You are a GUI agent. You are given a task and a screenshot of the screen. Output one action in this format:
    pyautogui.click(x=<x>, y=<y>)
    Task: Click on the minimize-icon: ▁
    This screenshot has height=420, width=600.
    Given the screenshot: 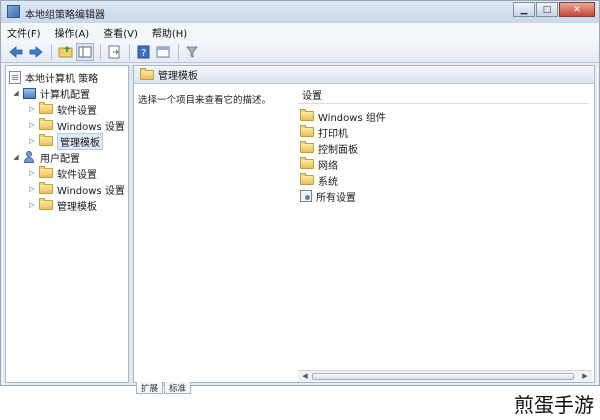 What is the action you would take?
    pyautogui.click(x=524, y=9)
    